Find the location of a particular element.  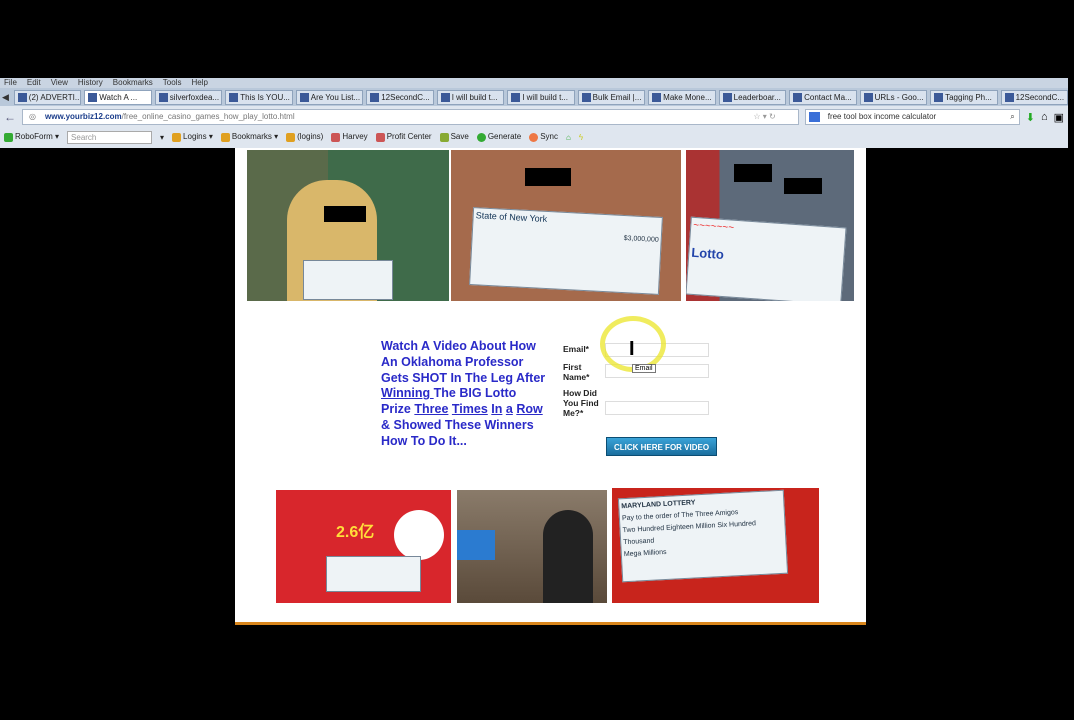

back-icon: ← is located at coordinates (10, 117).